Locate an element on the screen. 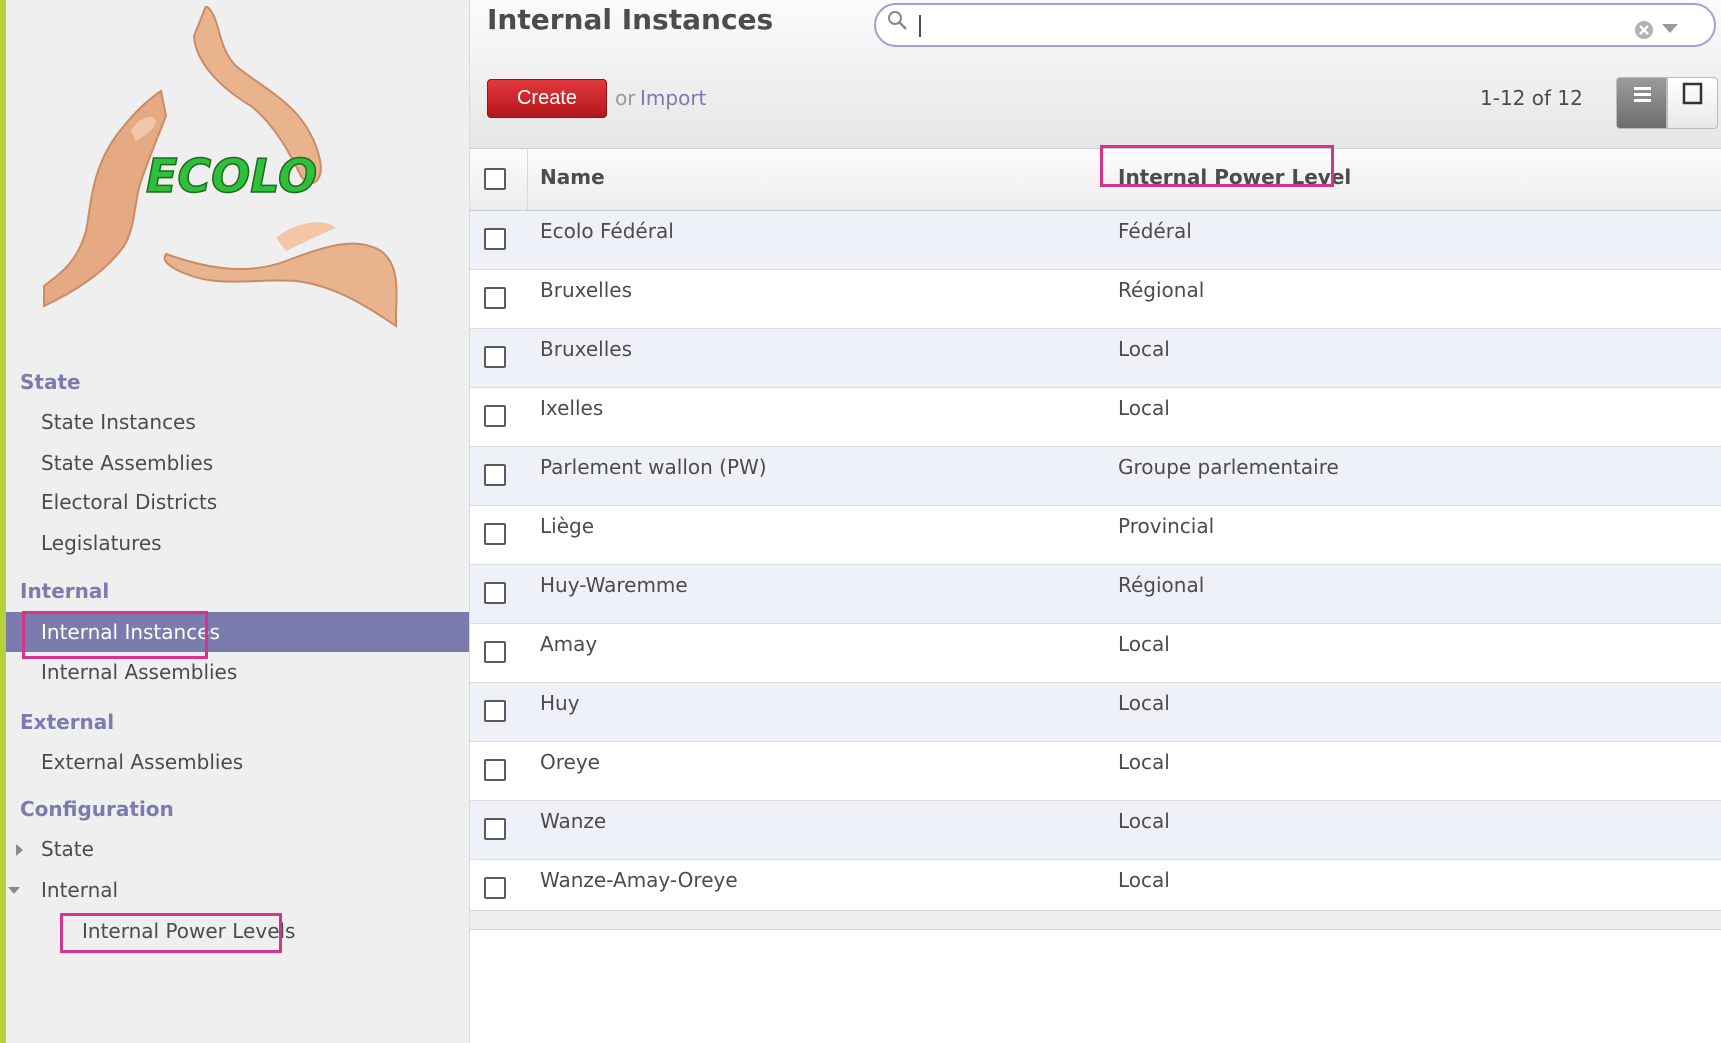 The image size is (1721, 1043). table-row: Ixelles Local is located at coordinates (1095, 417).